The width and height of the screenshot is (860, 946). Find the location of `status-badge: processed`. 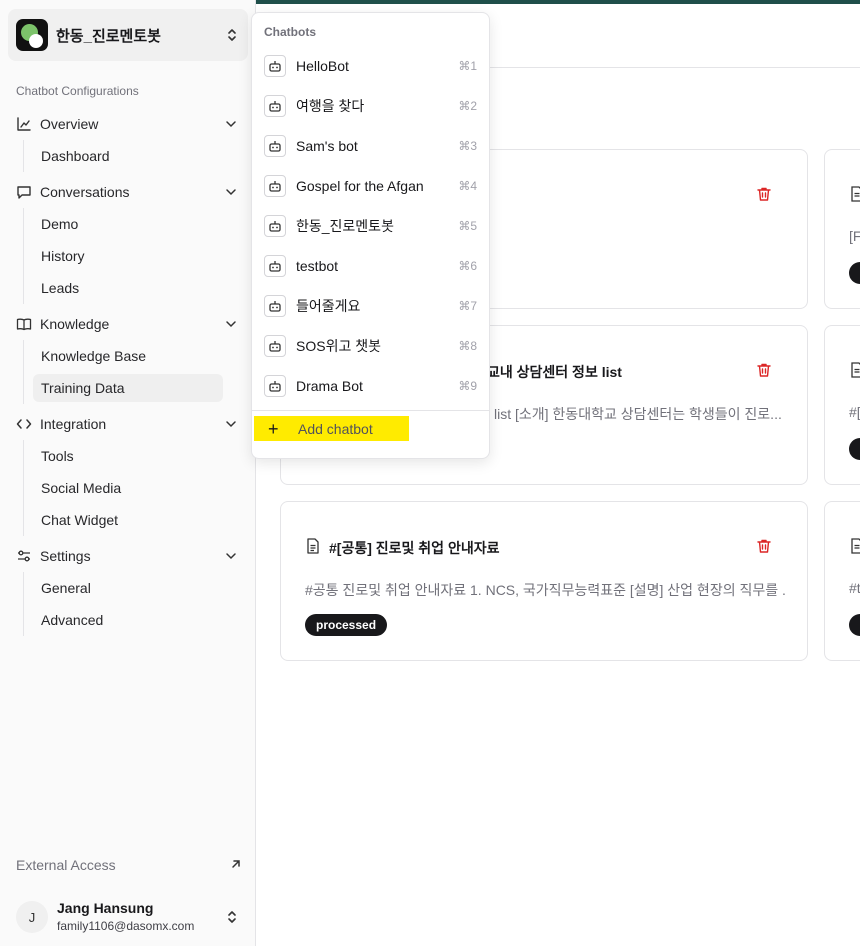

status-badge: processed is located at coordinates (346, 625).